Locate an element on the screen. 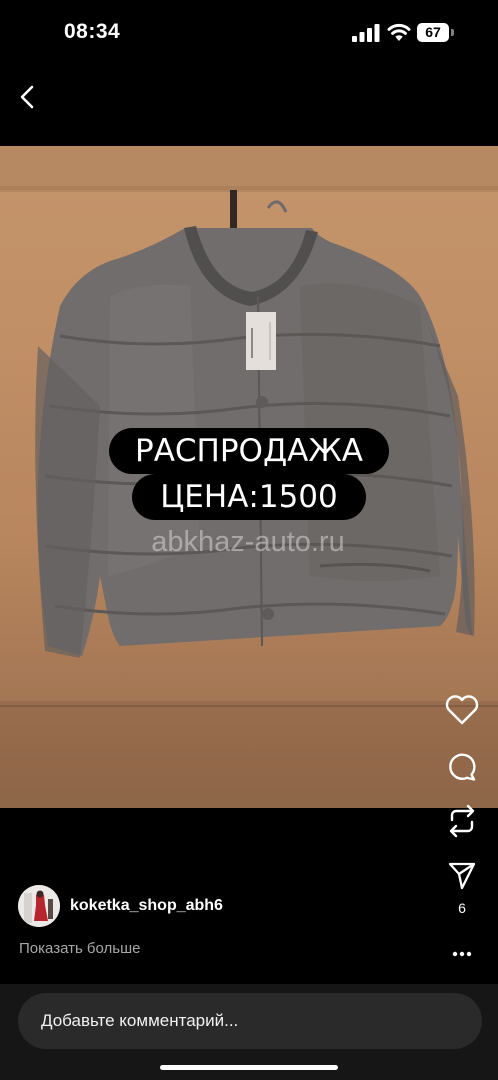 The image size is (498, 1080). overlay-line-2-wrap: ЦЕНА:1500 is located at coordinates (249, 497).